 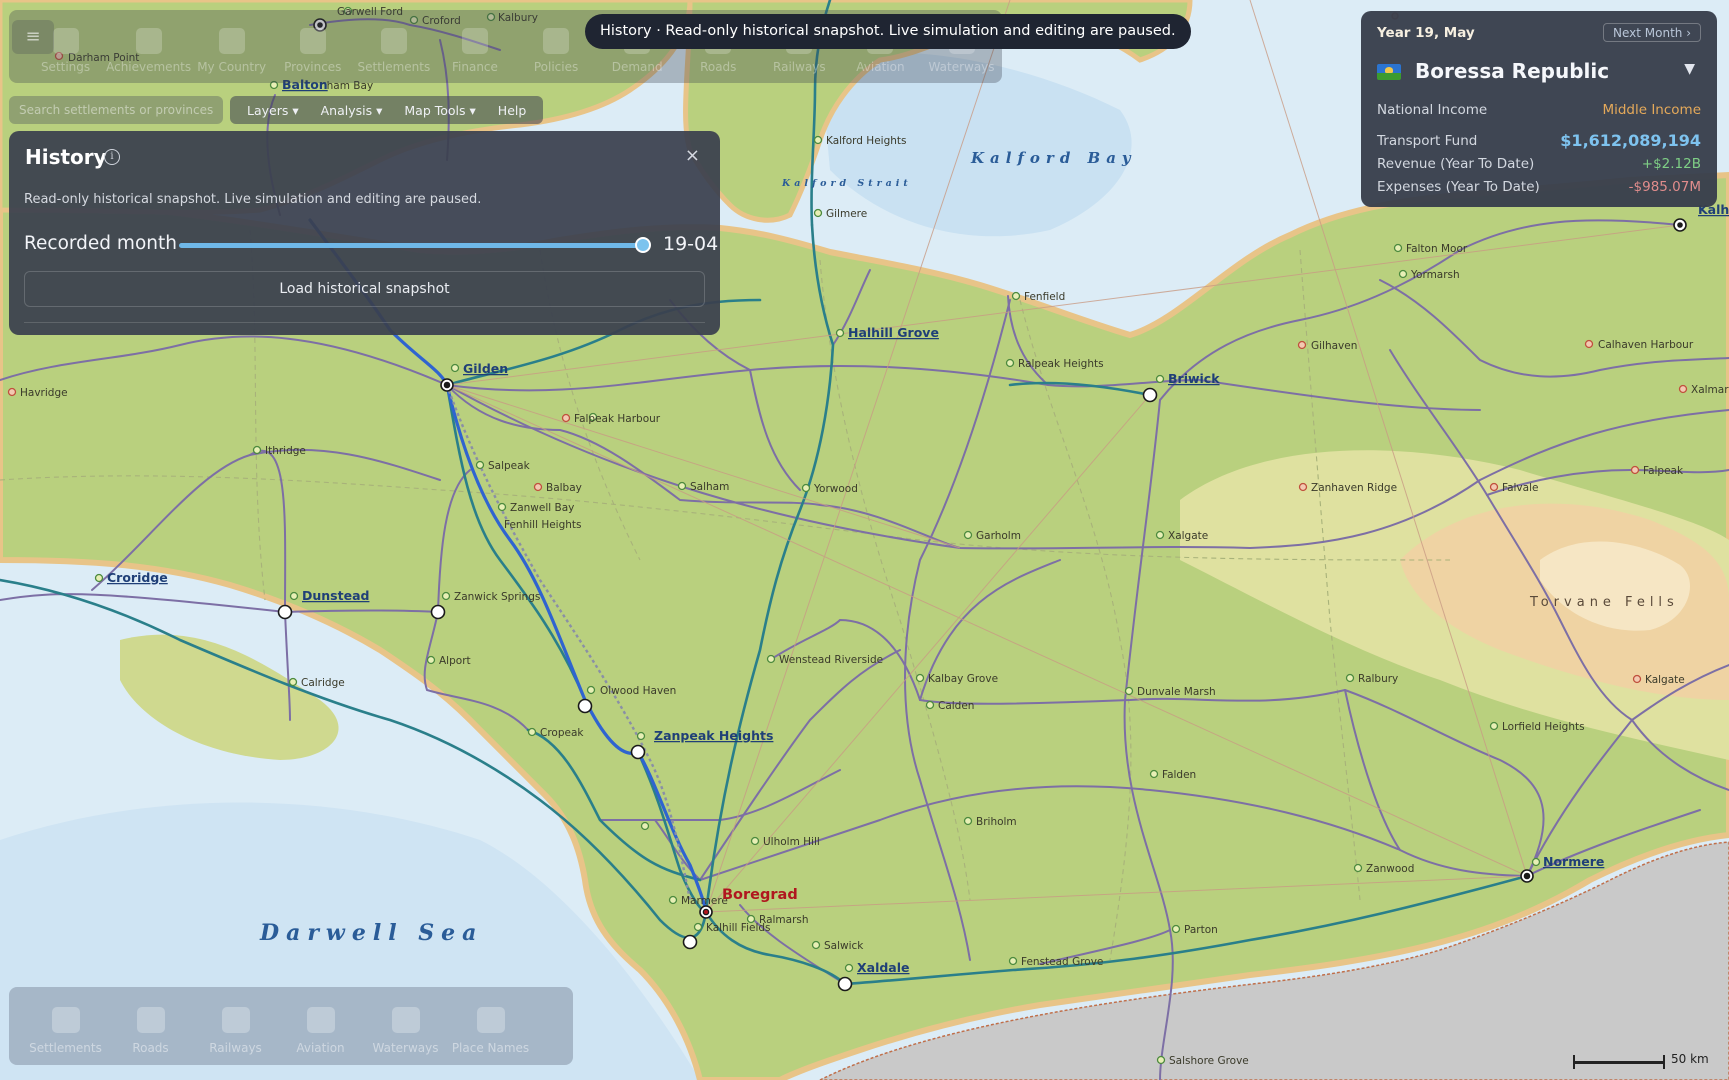 What do you see at coordinates (273, 110) in the screenshot?
I see `menu-layers: Layers ▾` at bounding box center [273, 110].